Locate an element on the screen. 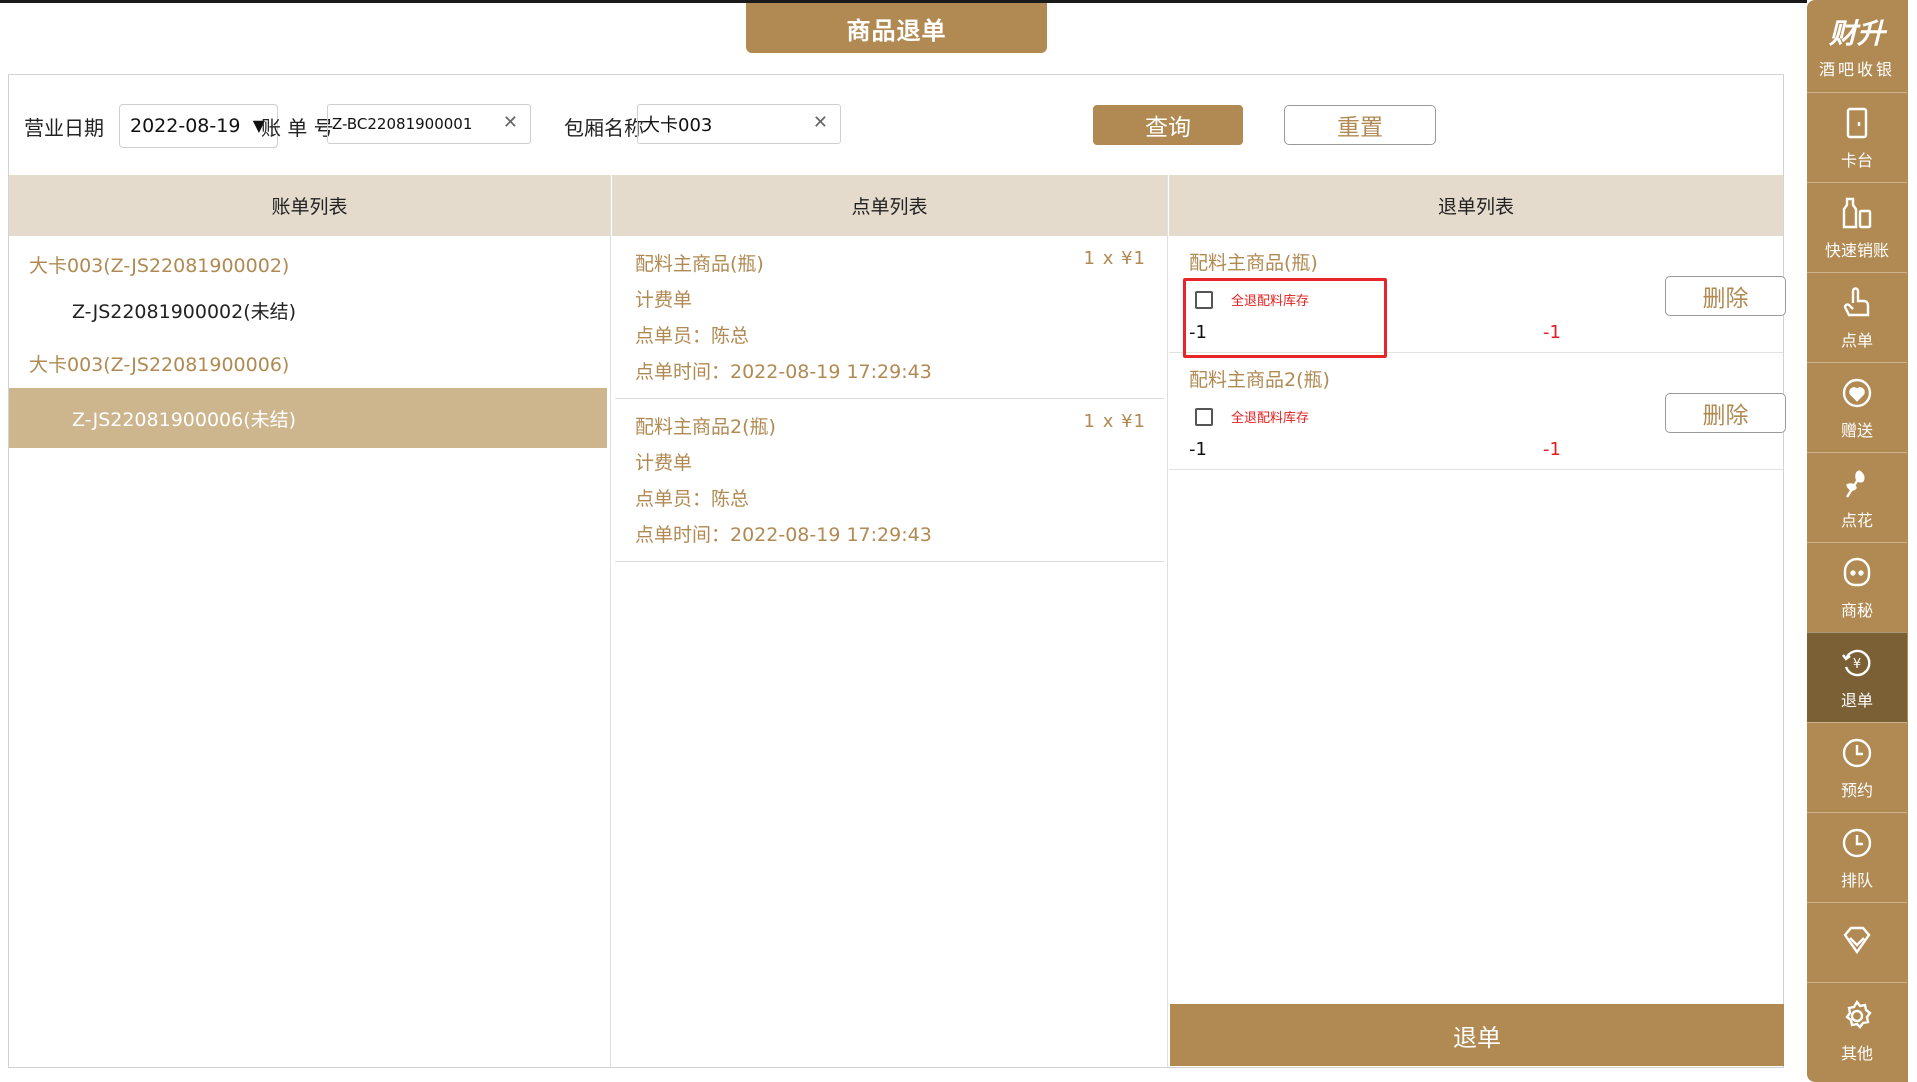 This screenshot has height=1082, width=1917. bill-item: Z-JS22081900002(未结) is located at coordinates (309, 310).